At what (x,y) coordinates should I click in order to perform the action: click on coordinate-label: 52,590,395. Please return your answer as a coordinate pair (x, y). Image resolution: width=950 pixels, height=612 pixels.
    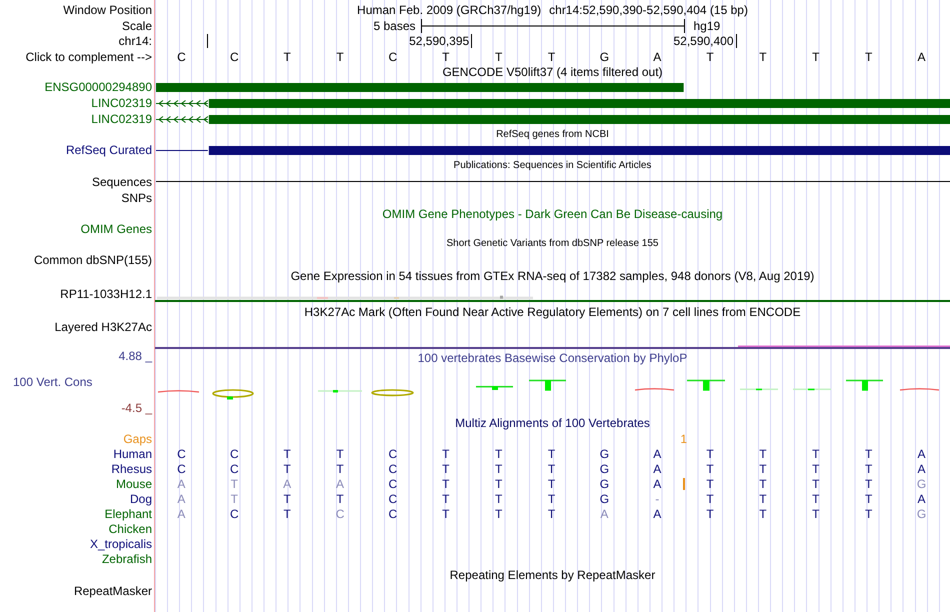
    Looking at the image, I should click on (439, 41).